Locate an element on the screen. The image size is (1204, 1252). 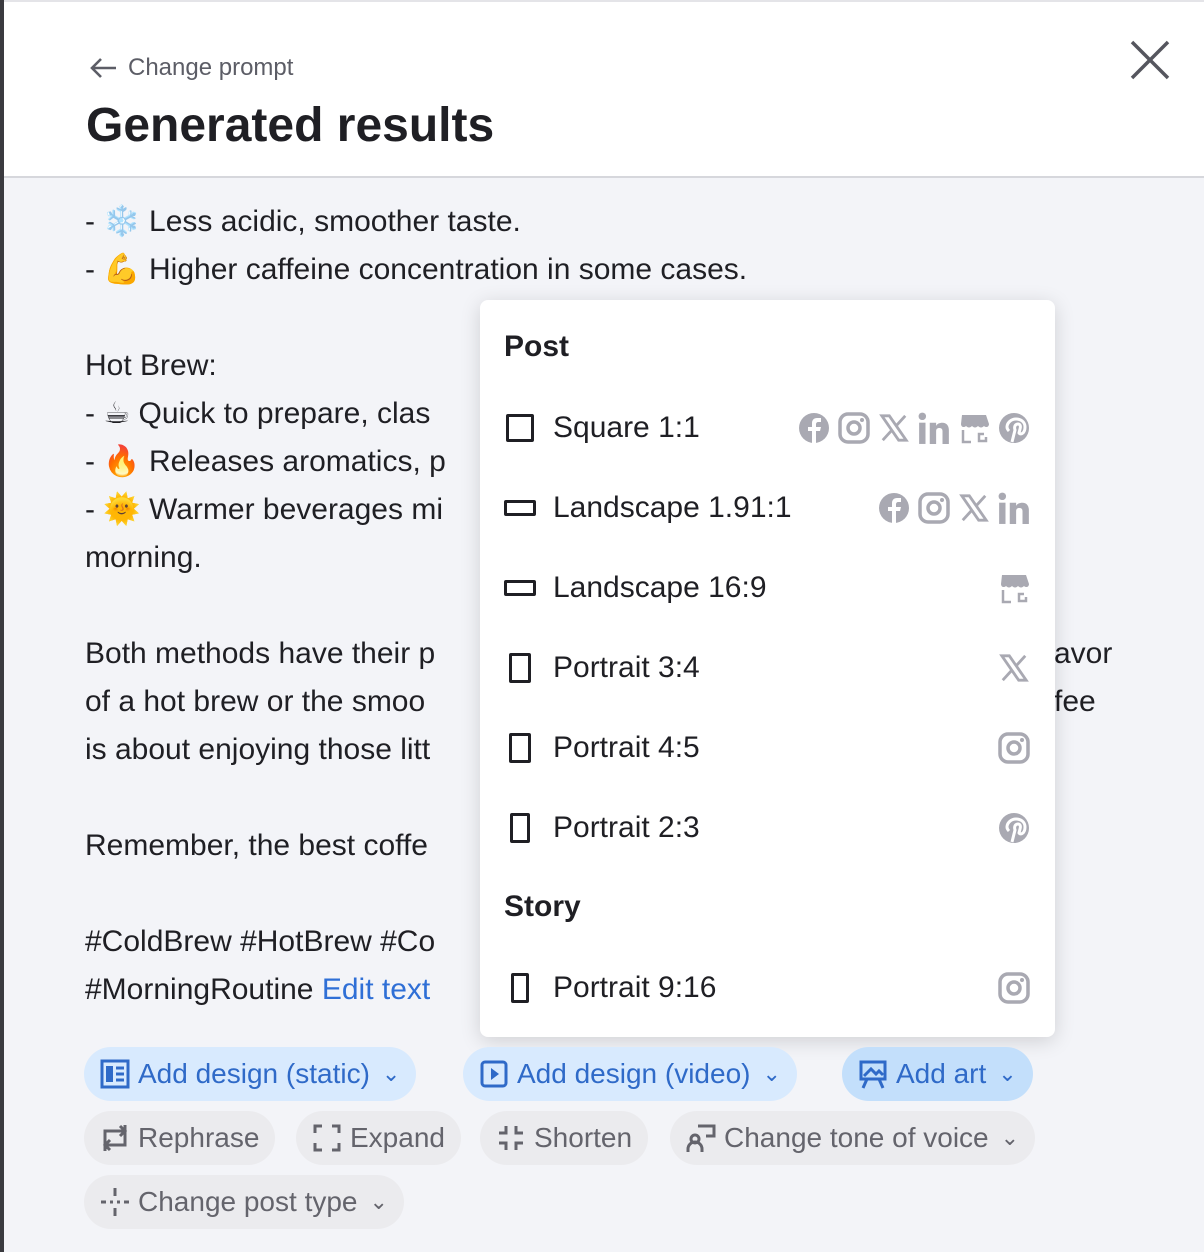
content-line: morning. is located at coordinates (143, 558).